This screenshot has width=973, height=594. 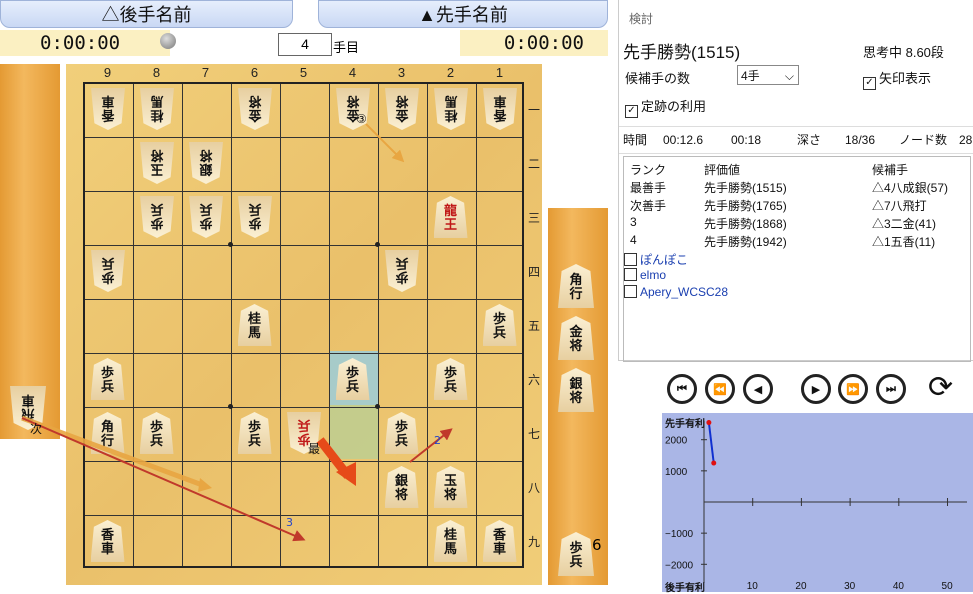 I want to click on fourth-arrow-label: ③, so click(x=361, y=119).